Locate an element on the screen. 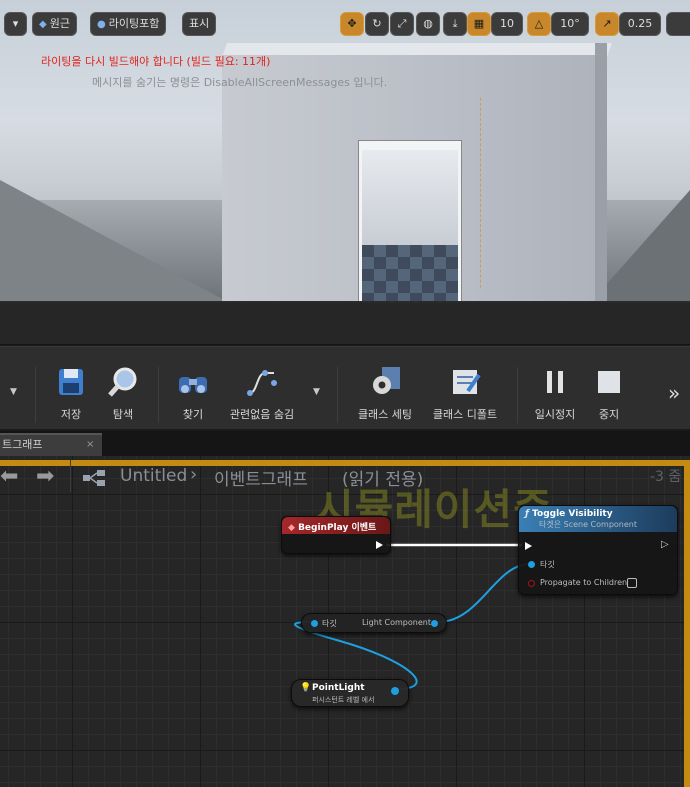 The image size is (690, 787). perspective-button: ◆ 원근 is located at coordinates (54, 24).